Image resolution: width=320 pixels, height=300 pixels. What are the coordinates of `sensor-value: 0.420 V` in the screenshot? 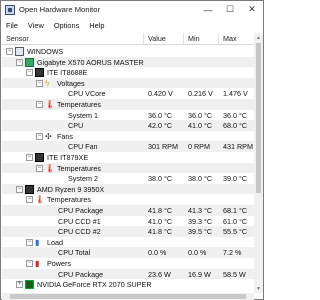 It's located at (160, 94).